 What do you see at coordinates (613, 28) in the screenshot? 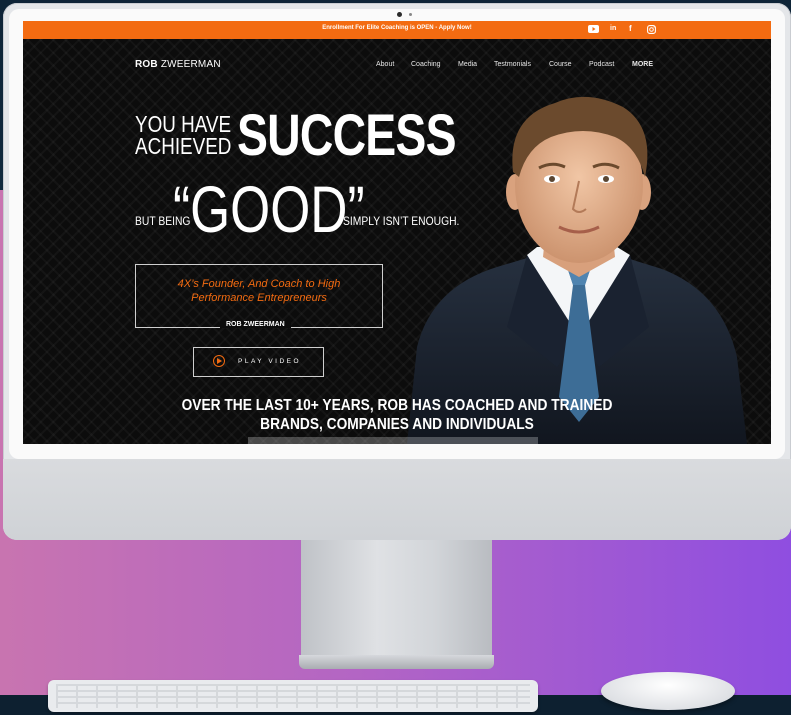
I see `linkedin-icon: in` at bounding box center [613, 28].